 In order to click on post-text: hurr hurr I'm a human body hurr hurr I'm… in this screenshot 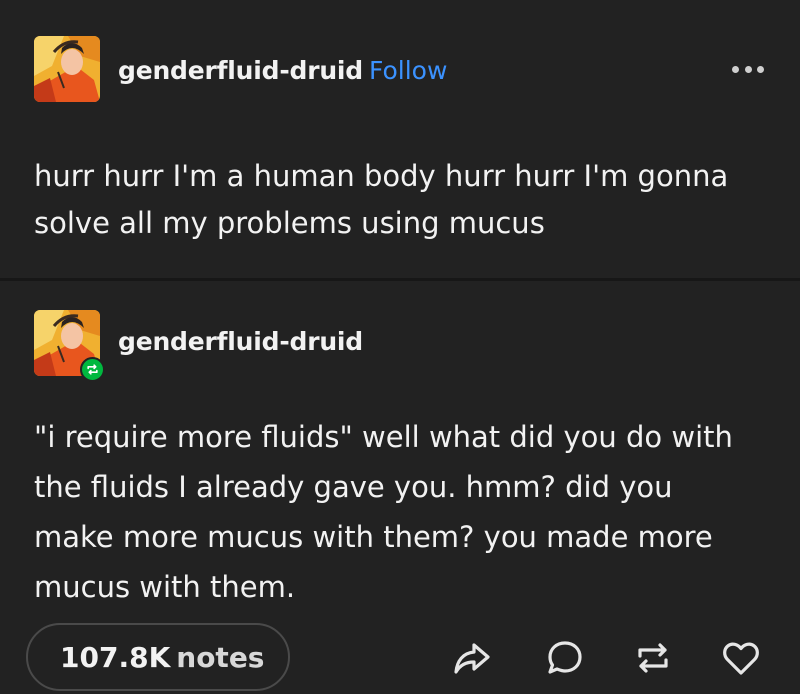, I will do `click(381, 199)`.